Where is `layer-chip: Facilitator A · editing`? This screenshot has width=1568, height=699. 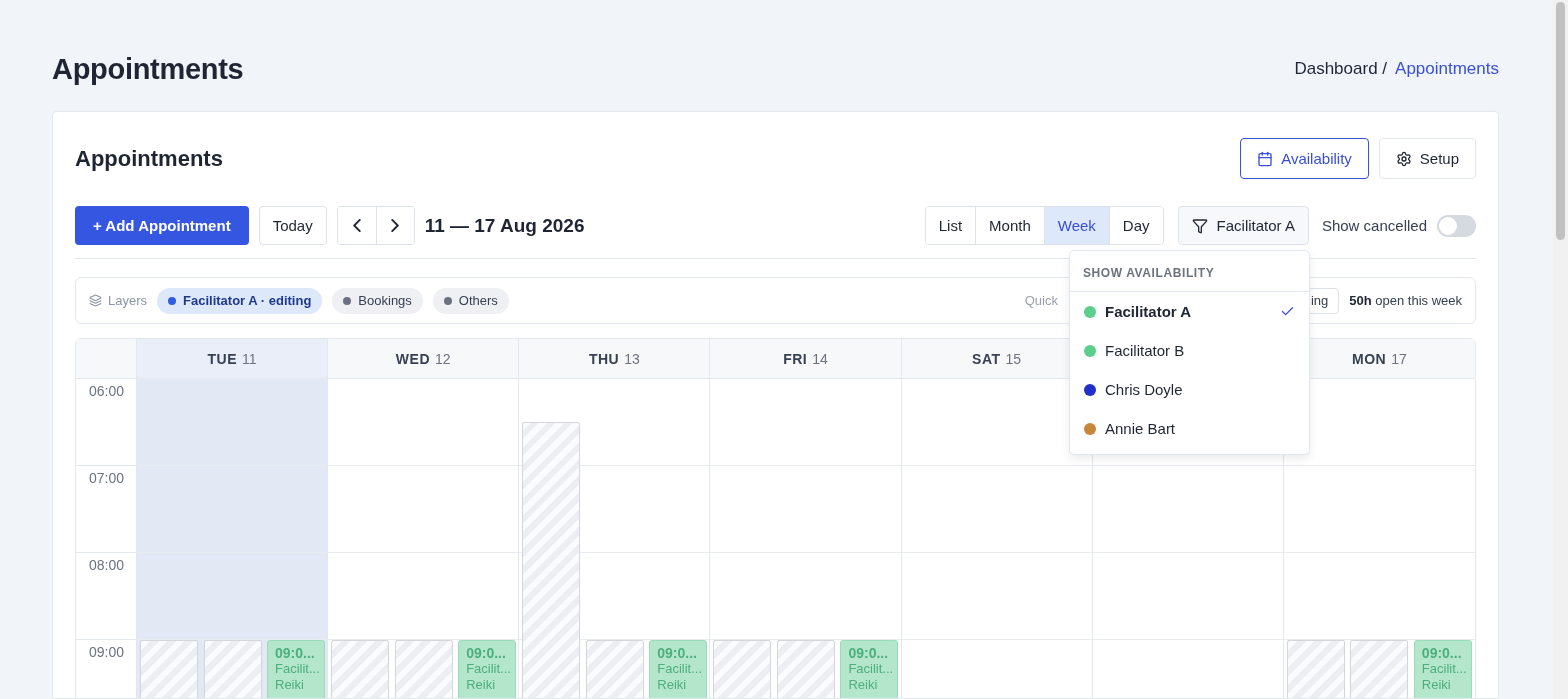 layer-chip: Facilitator A · editing is located at coordinates (240, 300).